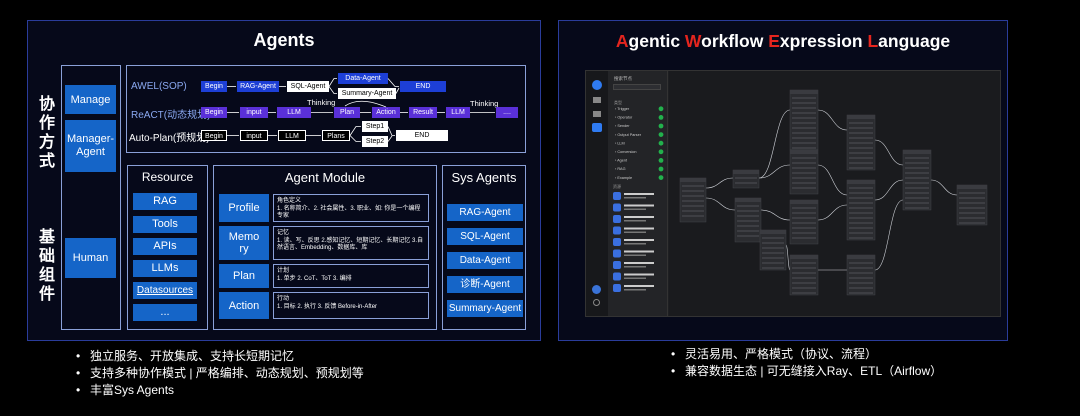 The image size is (1080, 416). I want to click on left-bullet: 支持多种协作模式 | 严格编排、动态规划、预规划等, so click(218, 373).